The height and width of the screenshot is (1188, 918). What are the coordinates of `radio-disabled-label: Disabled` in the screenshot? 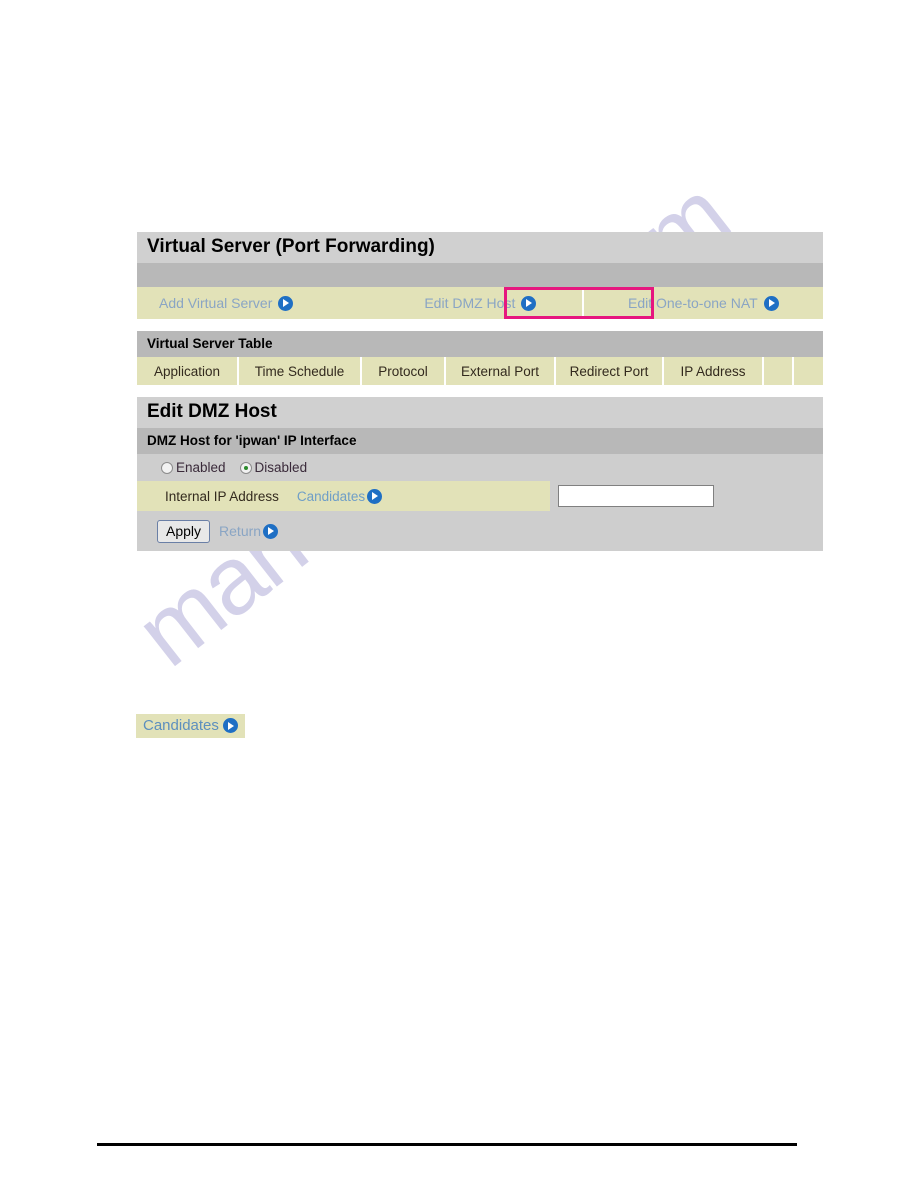 It's located at (281, 467).